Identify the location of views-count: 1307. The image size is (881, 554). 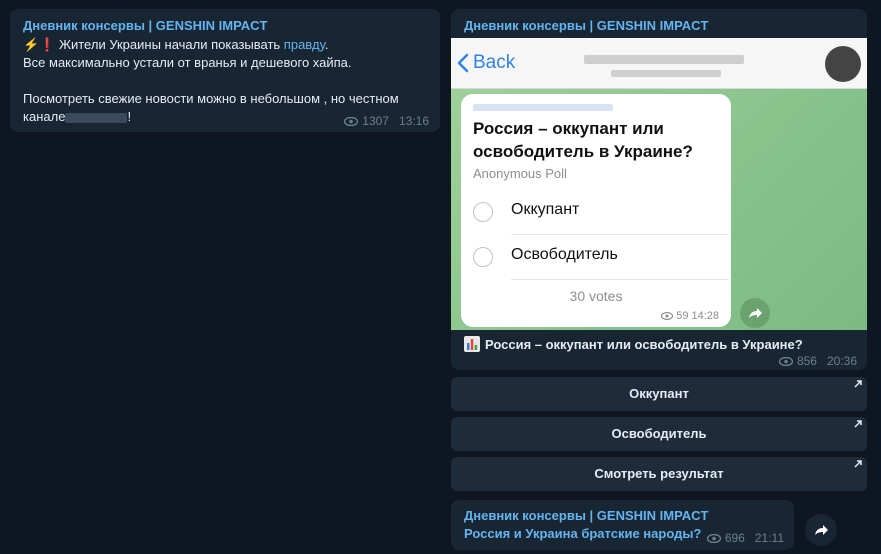
(375, 121).